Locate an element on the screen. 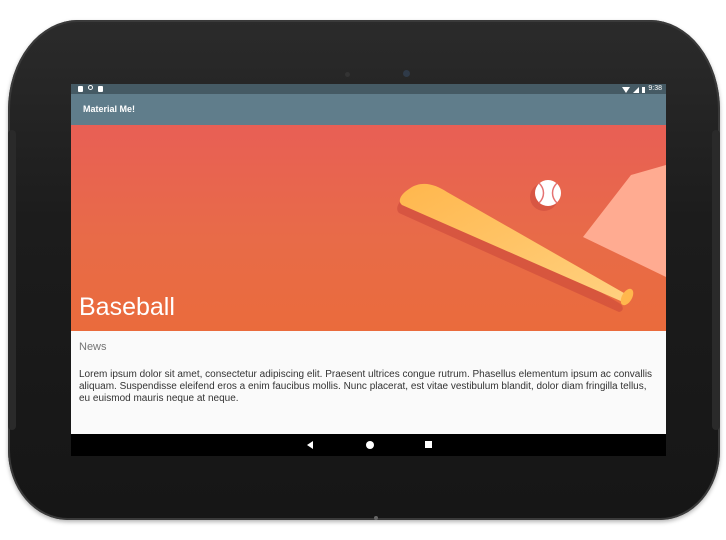 The height and width of the screenshot is (540, 726). battery-icon is located at coordinates (644, 90).